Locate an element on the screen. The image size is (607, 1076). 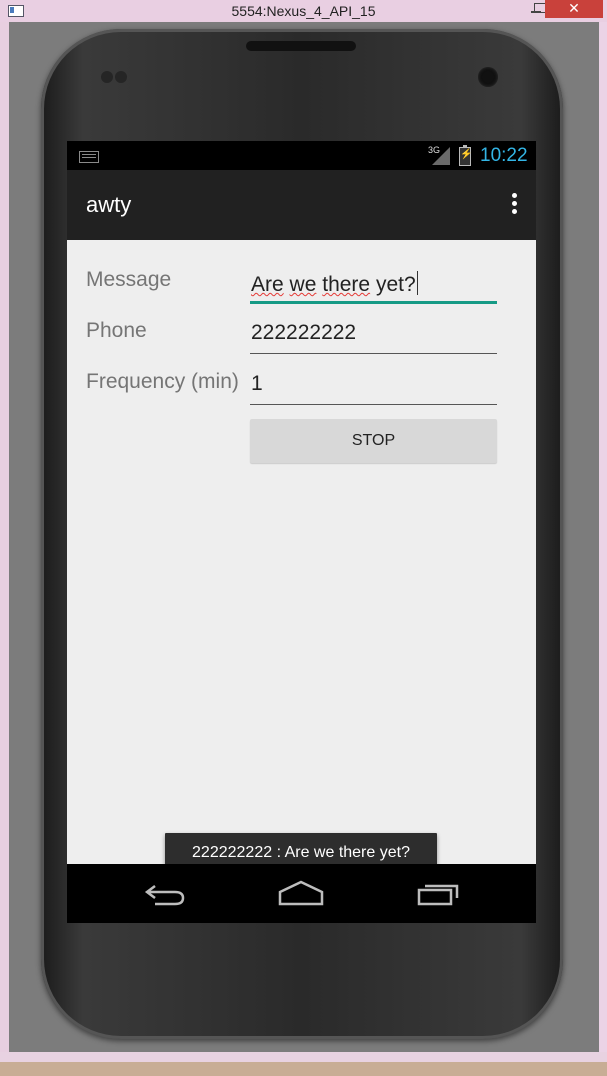
window-title: 5554:Nexus_4_API_15 is located at coordinates (303, 11).